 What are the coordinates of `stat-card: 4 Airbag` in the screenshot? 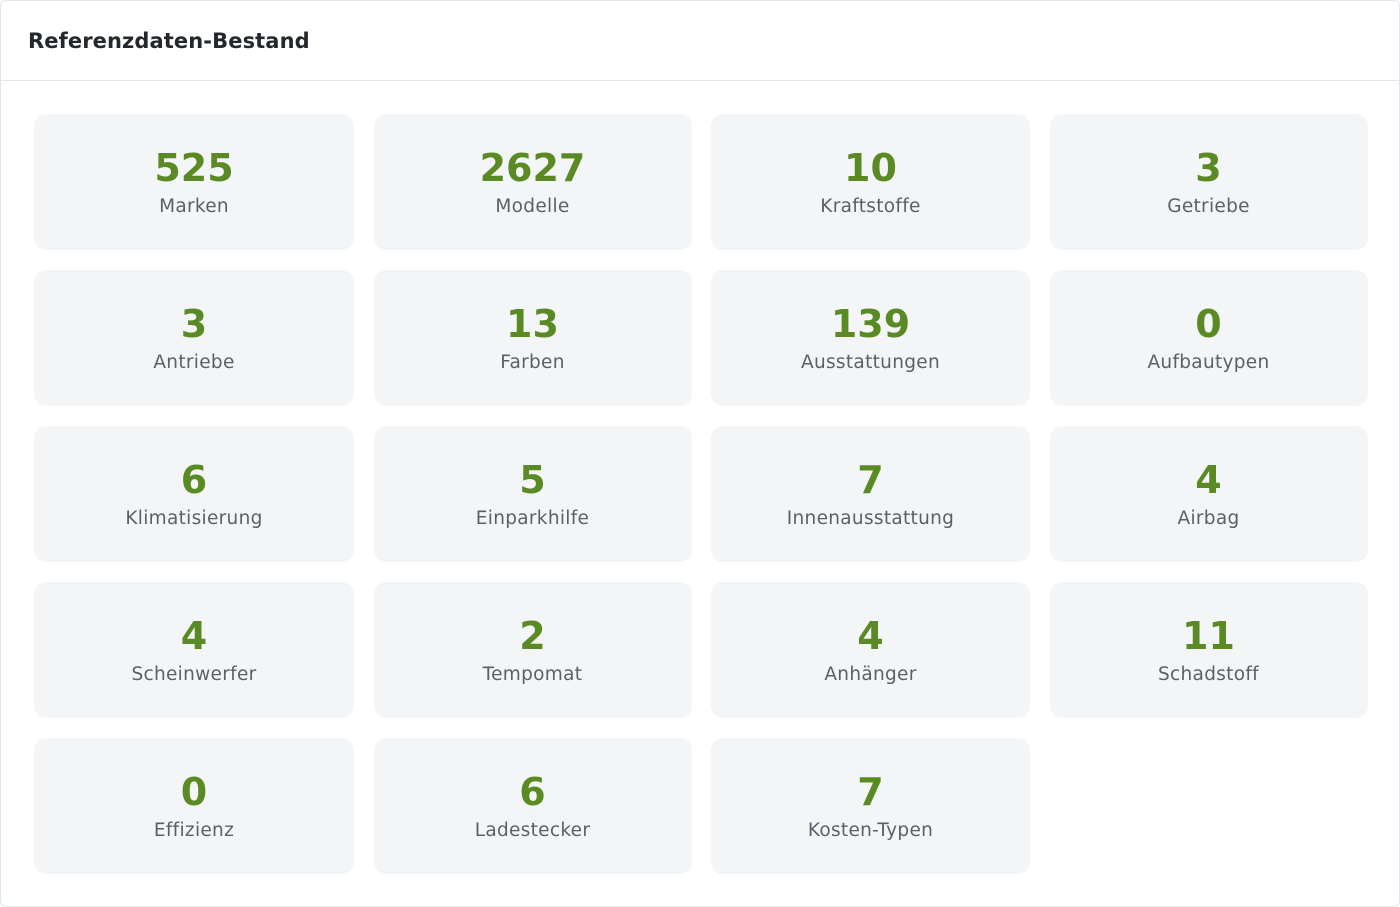 It's located at (1208, 494).